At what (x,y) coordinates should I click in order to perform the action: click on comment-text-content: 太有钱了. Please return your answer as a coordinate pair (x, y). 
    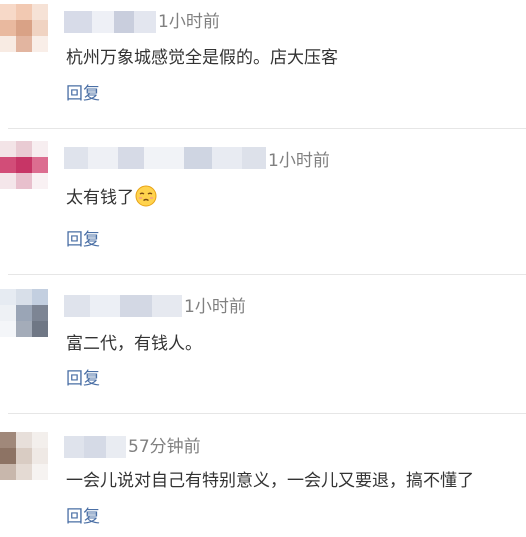
    Looking at the image, I should click on (100, 198).